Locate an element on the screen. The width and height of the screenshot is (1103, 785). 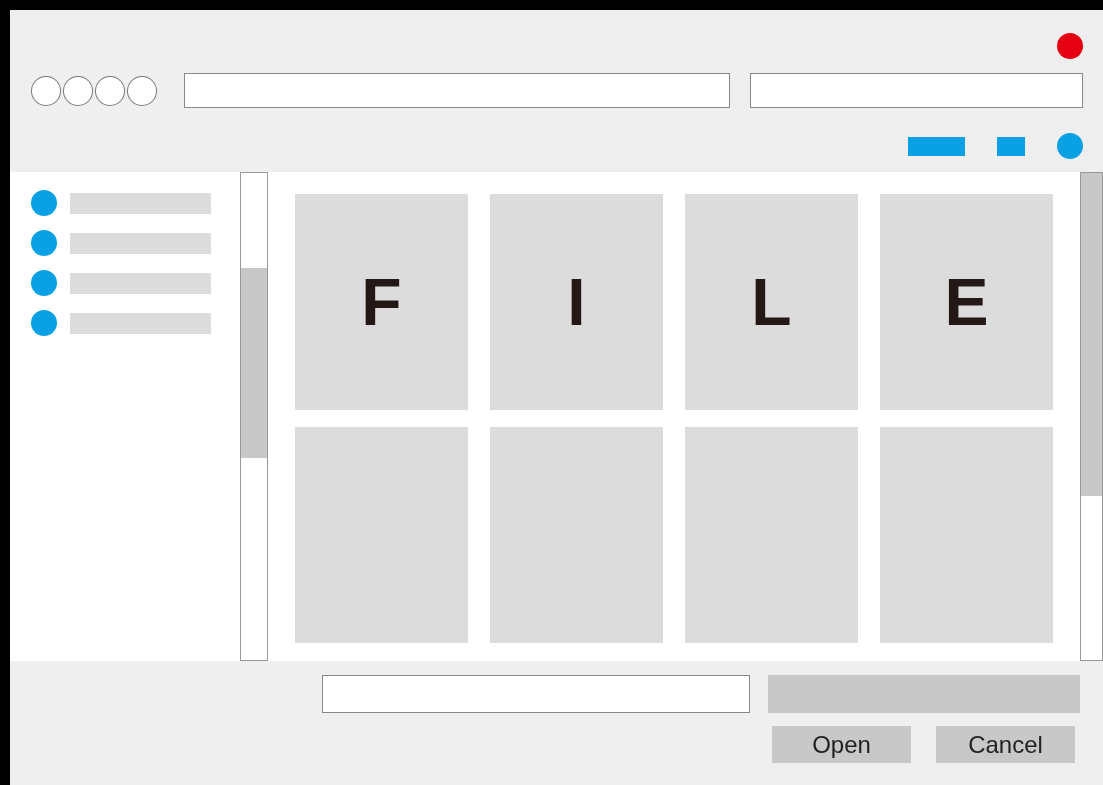
filename-field is located at coordinates (536, 694).